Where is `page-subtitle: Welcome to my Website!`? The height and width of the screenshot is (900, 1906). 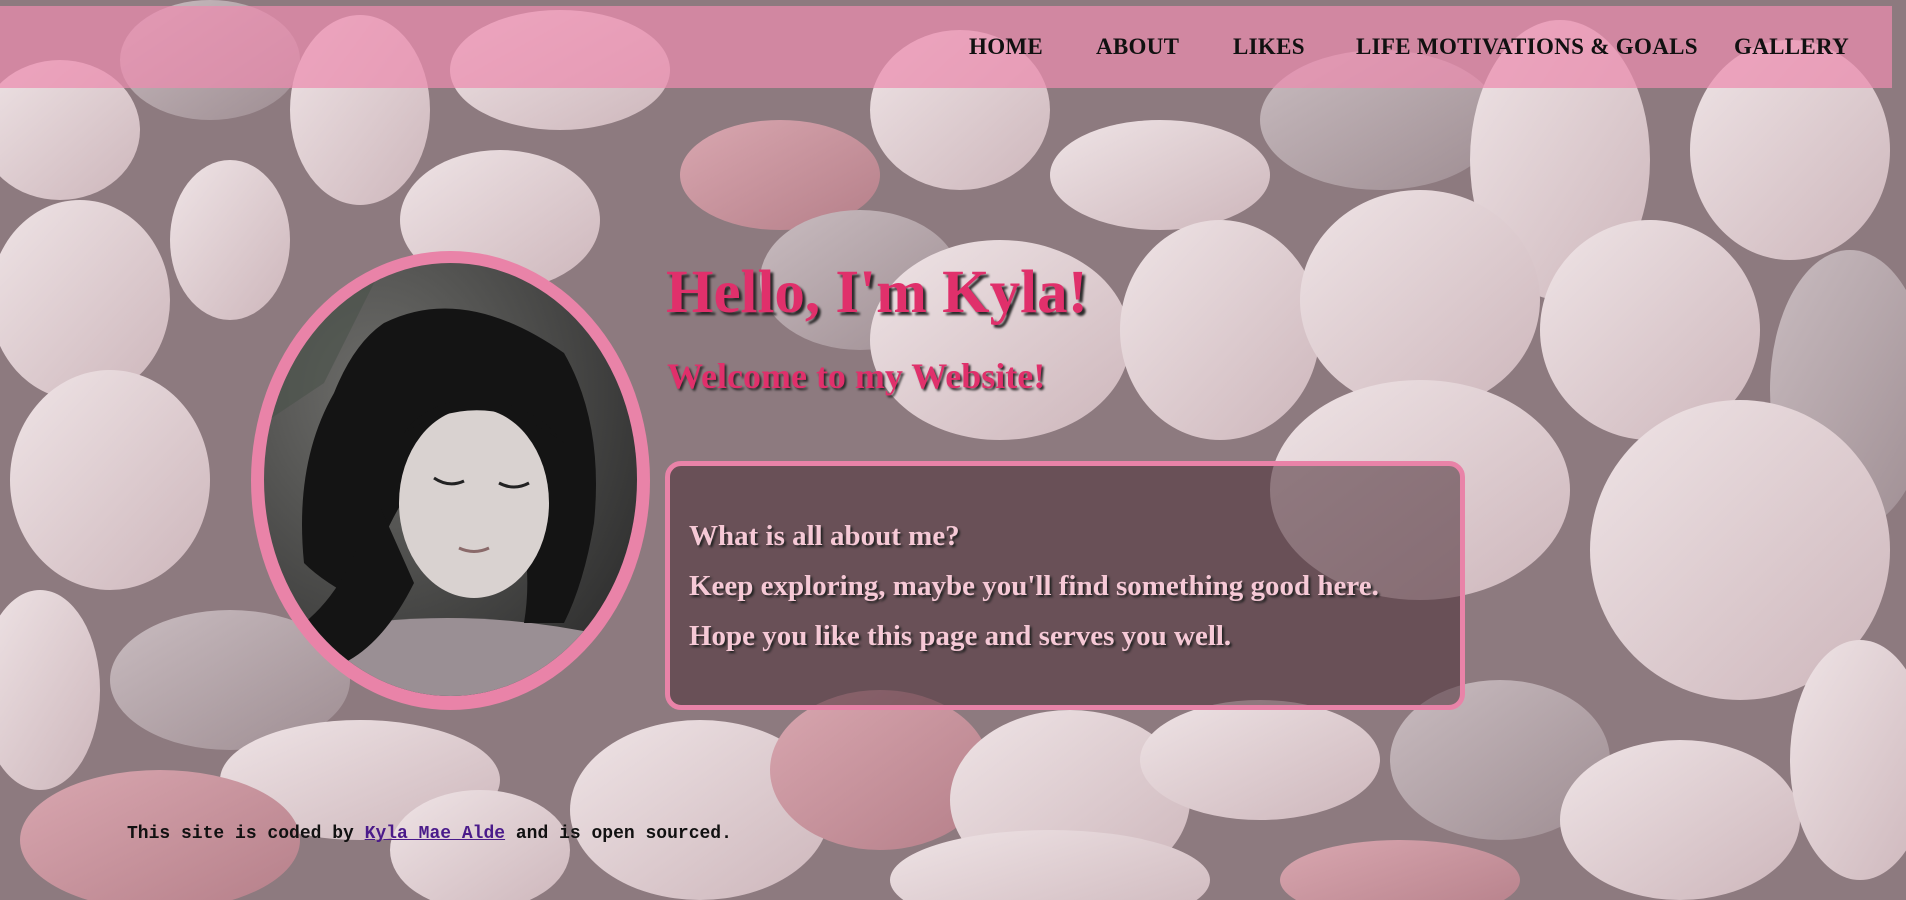
page-subtitle: Welcome to my Website! is located at coordinates (856, 376).